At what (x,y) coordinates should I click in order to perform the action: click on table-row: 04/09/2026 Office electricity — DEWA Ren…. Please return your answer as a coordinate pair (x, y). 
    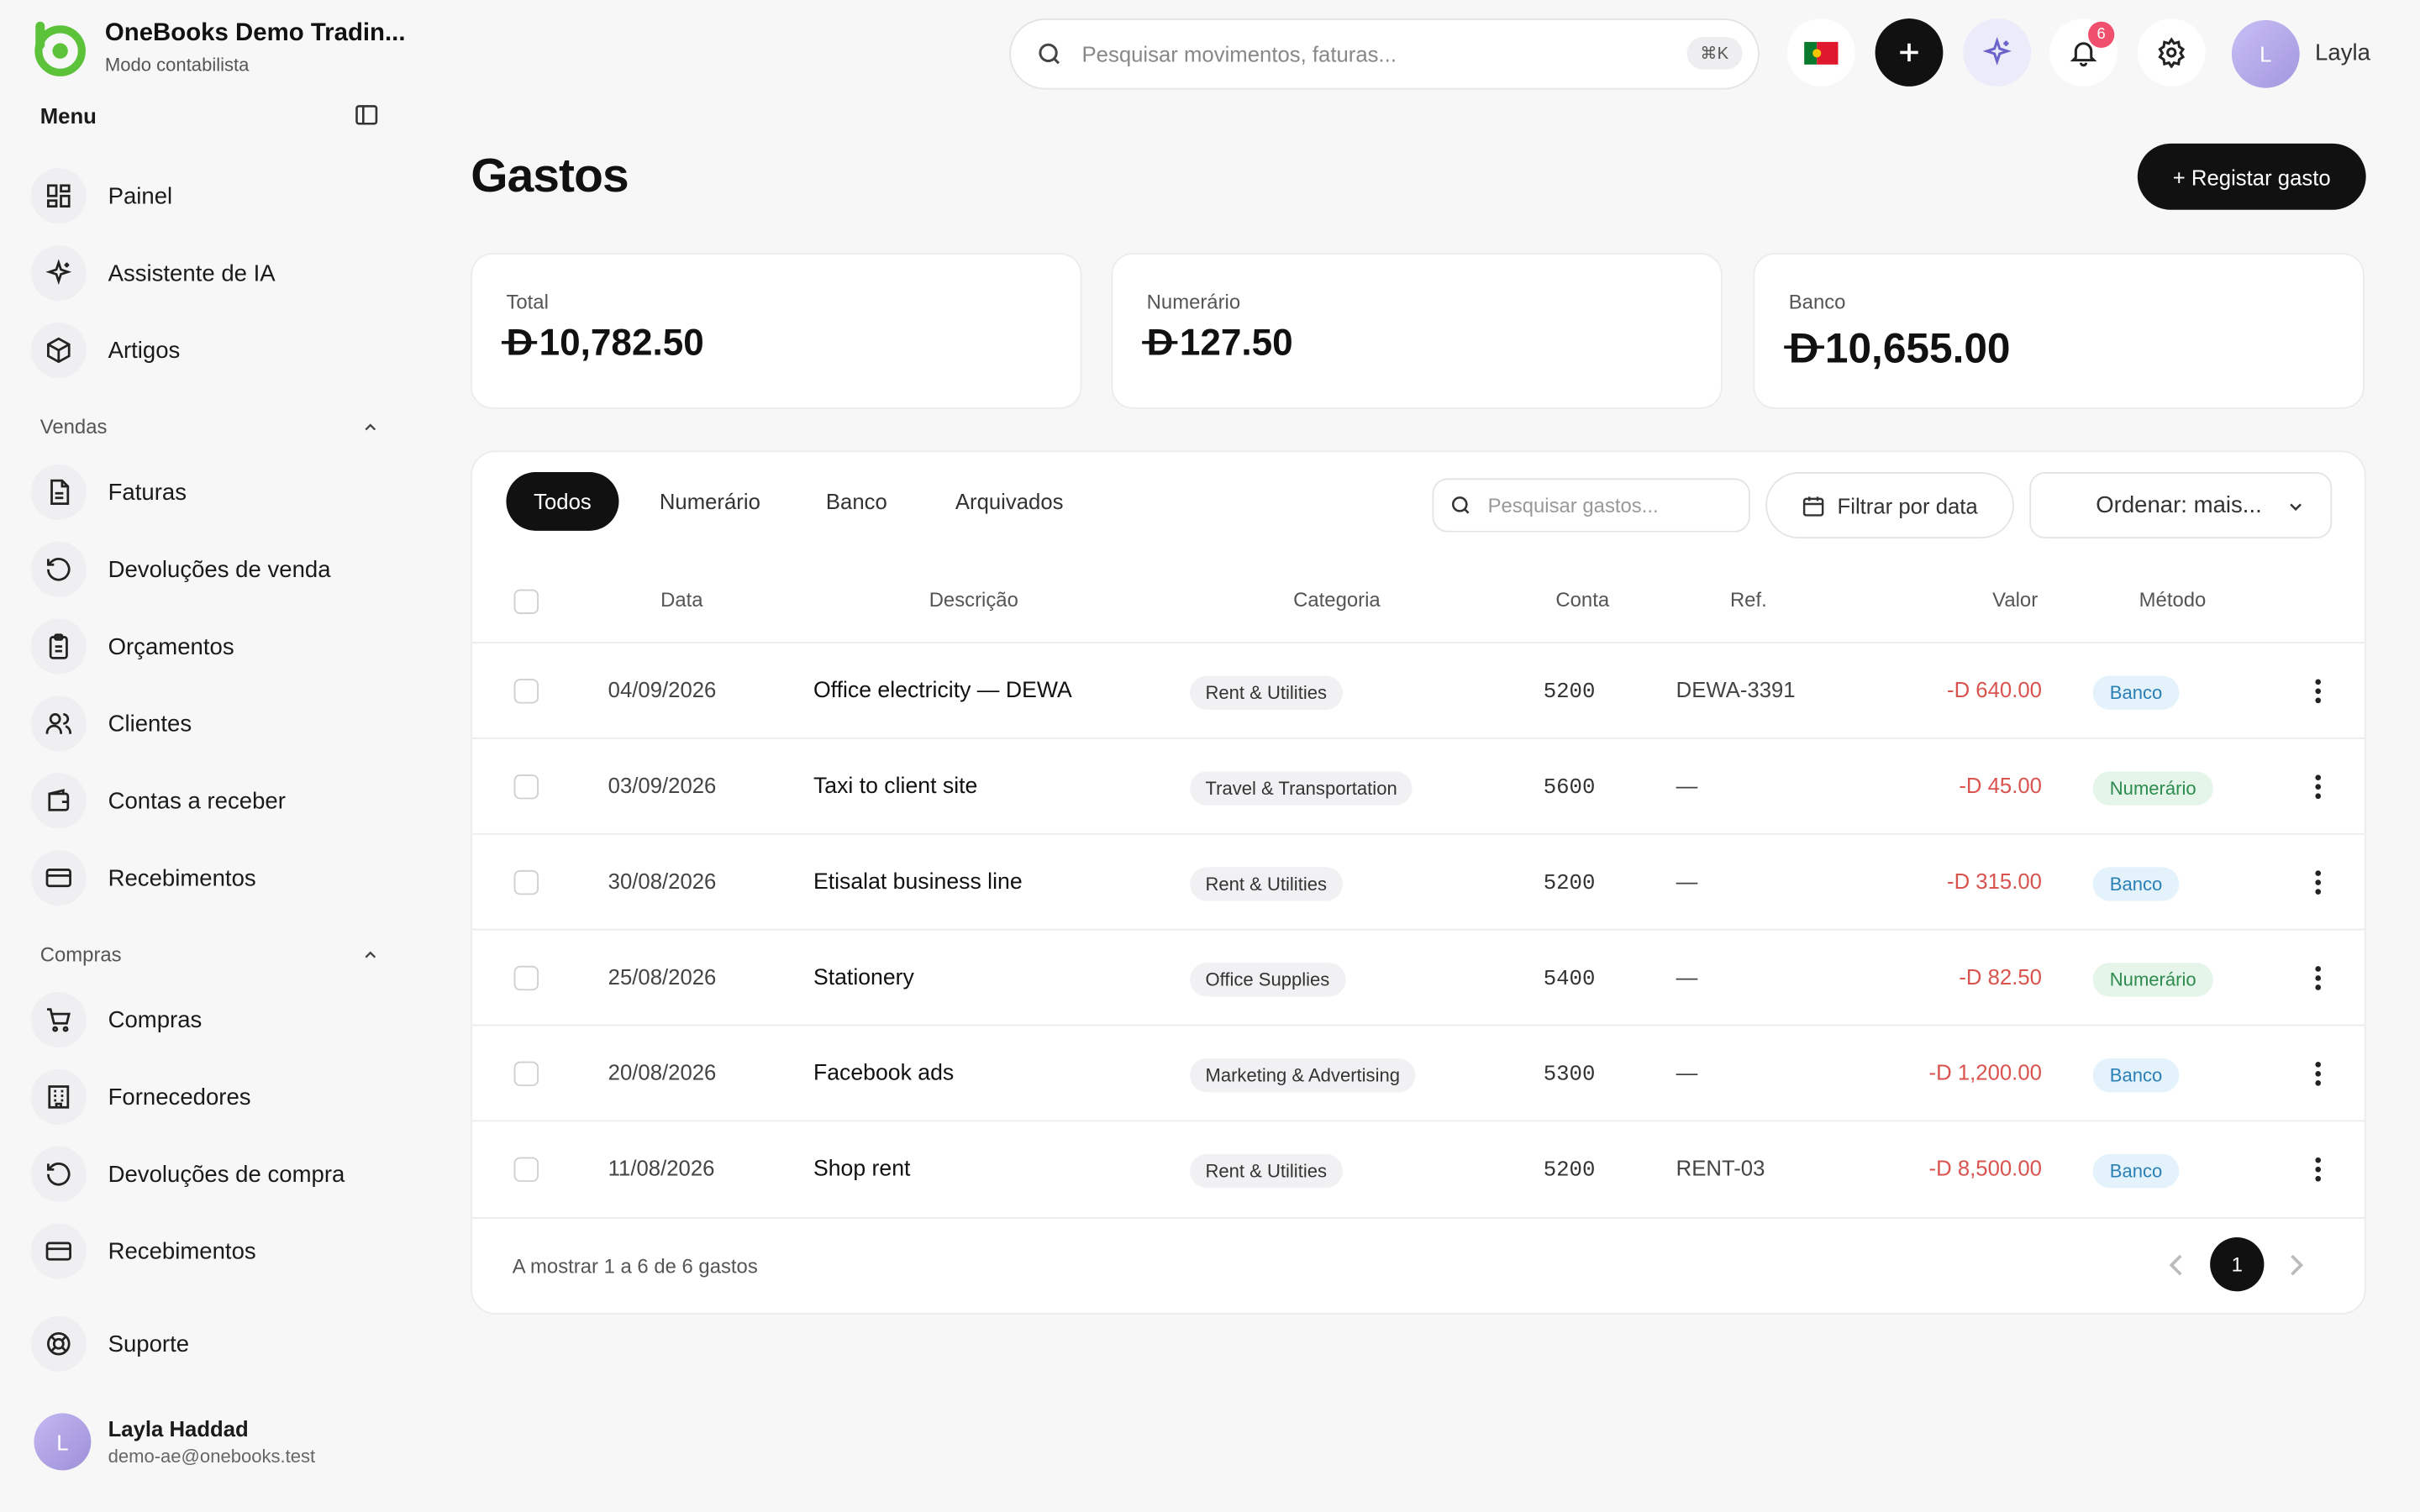
    Looking at the image, I should click on (1418, 690).